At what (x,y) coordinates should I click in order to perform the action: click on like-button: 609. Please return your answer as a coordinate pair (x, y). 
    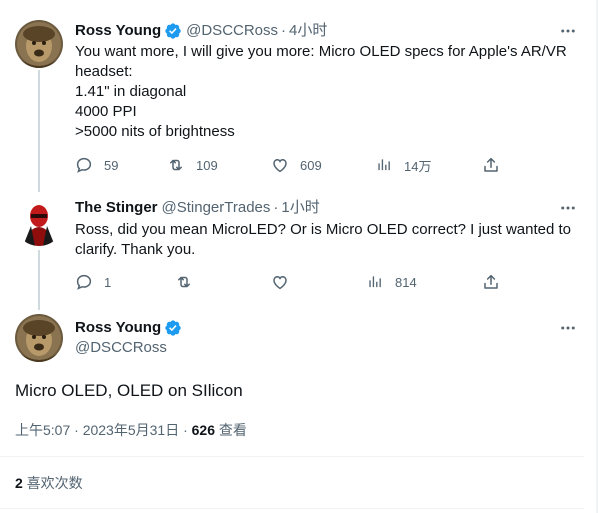
    Looking at the image, I should click on (296, 165).